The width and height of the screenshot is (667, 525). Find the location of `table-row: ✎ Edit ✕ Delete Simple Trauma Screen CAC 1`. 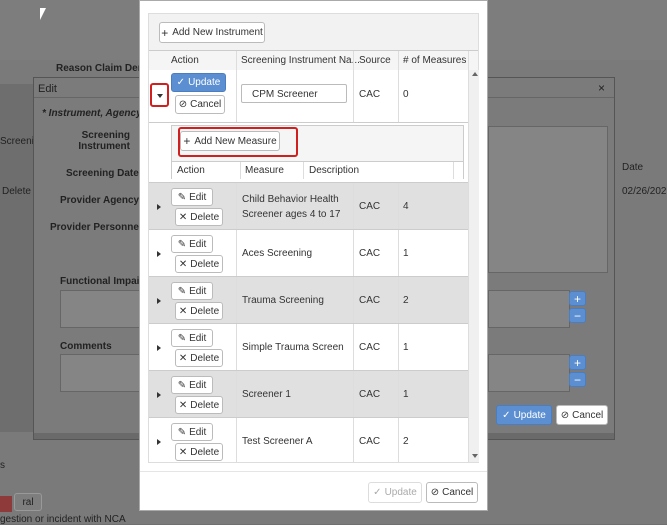

table-row: ✎ Edit ✕ Delete Simple Trauma Screen CAC 1 is located at coordinates (309, 346).